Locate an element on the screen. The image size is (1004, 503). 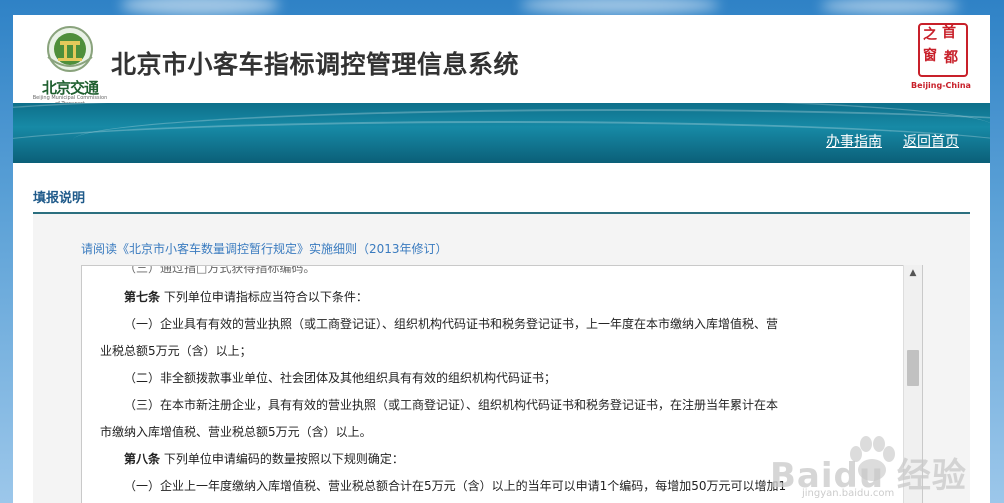
seal-char: 窗 is located at coordinates (930, 56).